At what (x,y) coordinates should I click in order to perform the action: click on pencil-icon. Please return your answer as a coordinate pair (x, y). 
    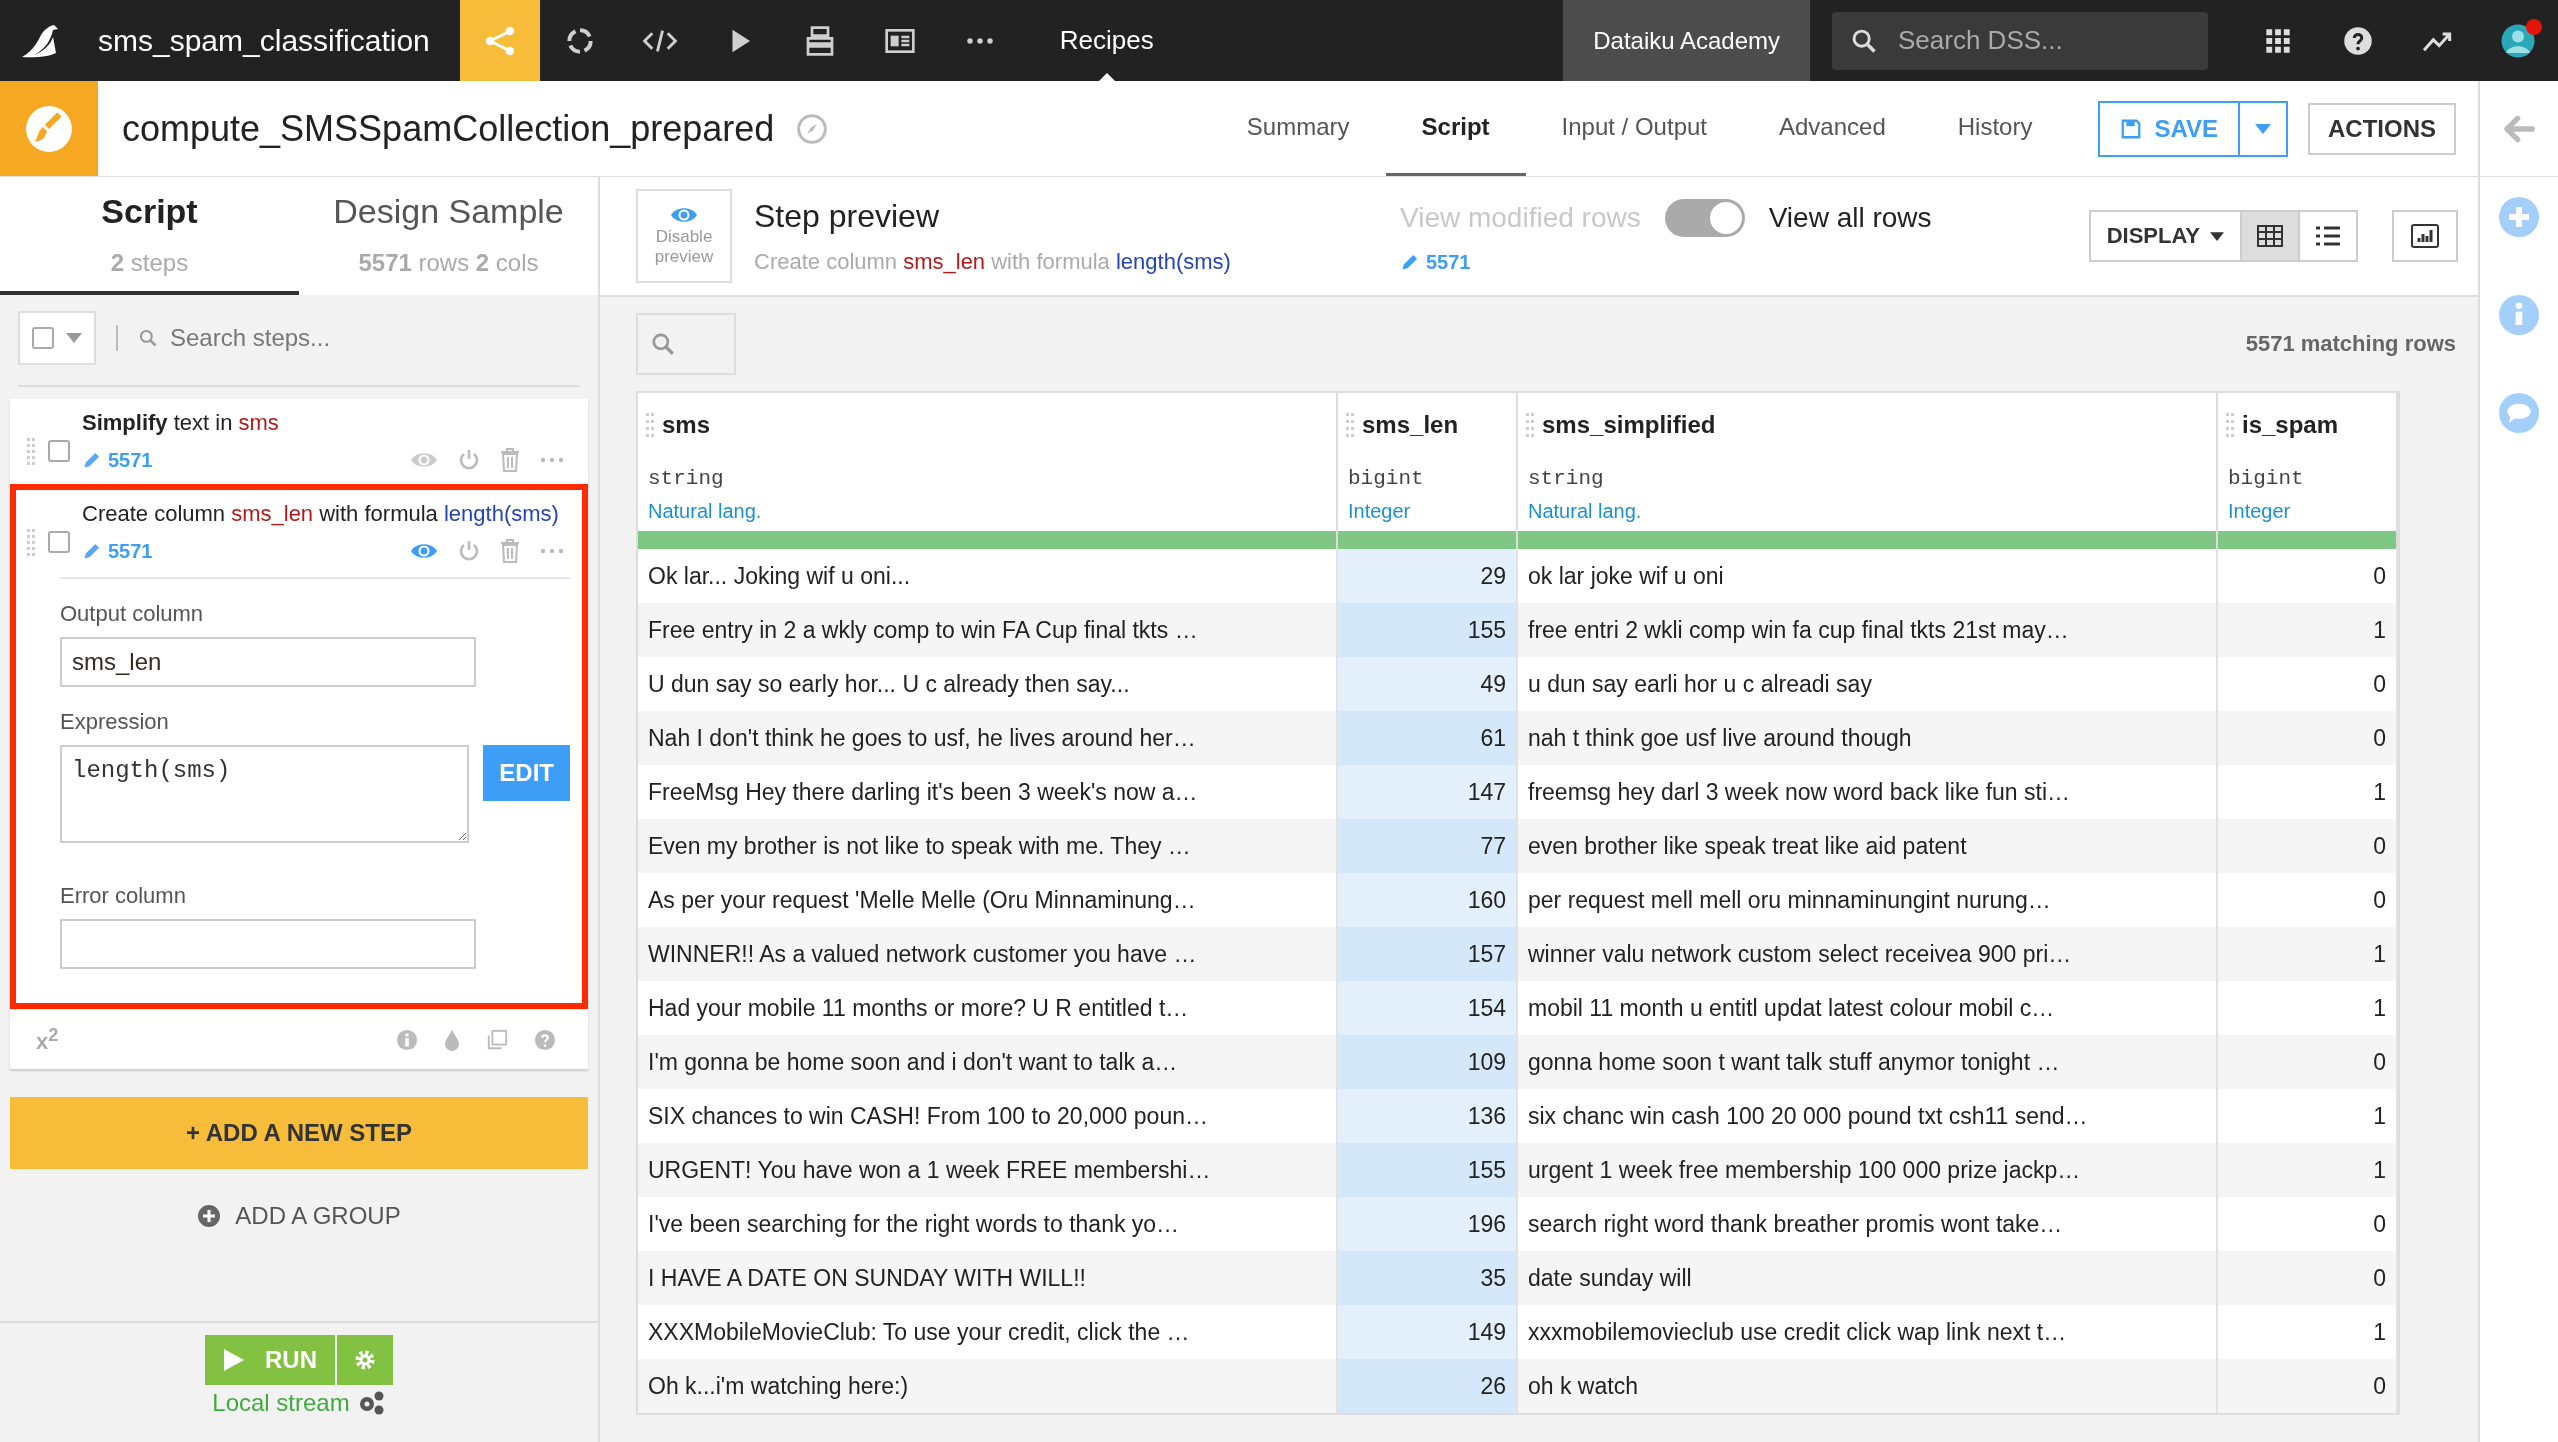
    Looking at the image, I should click on (92, 551).